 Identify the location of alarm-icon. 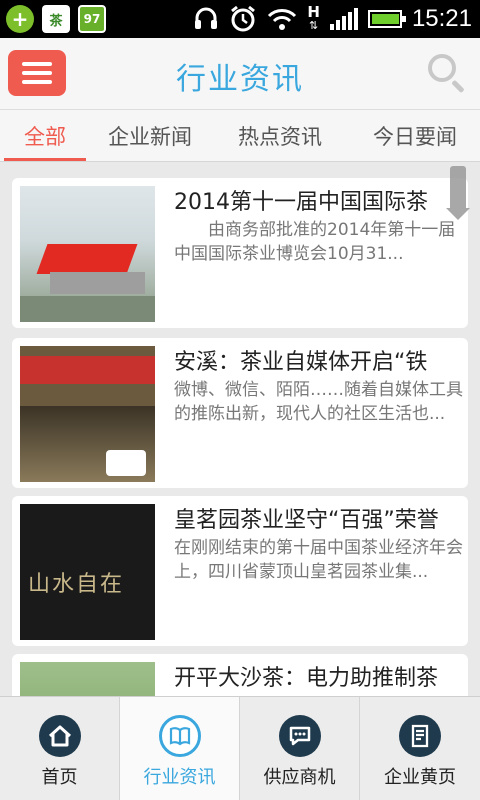
(243, 18).